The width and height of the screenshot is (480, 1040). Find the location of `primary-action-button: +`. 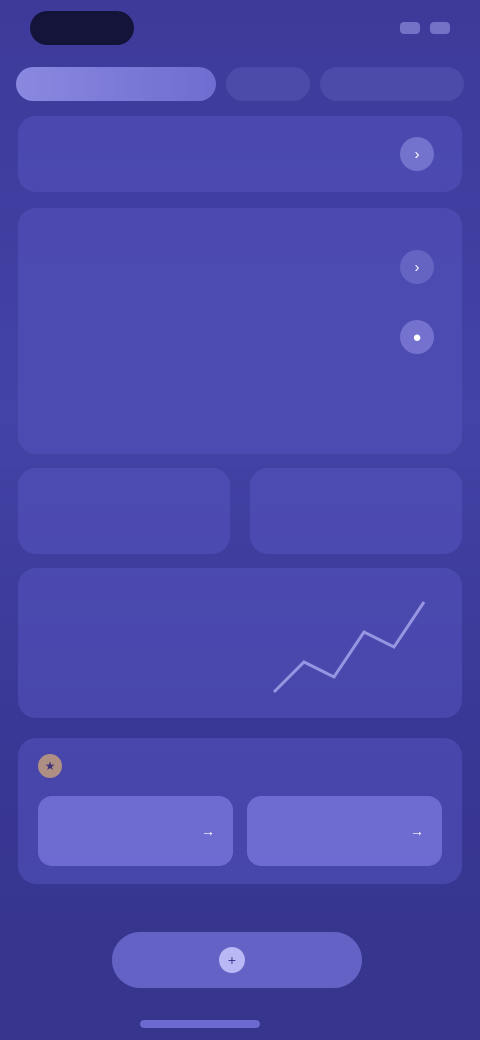

primary-action-button: + is located at coordinates (237, 960).